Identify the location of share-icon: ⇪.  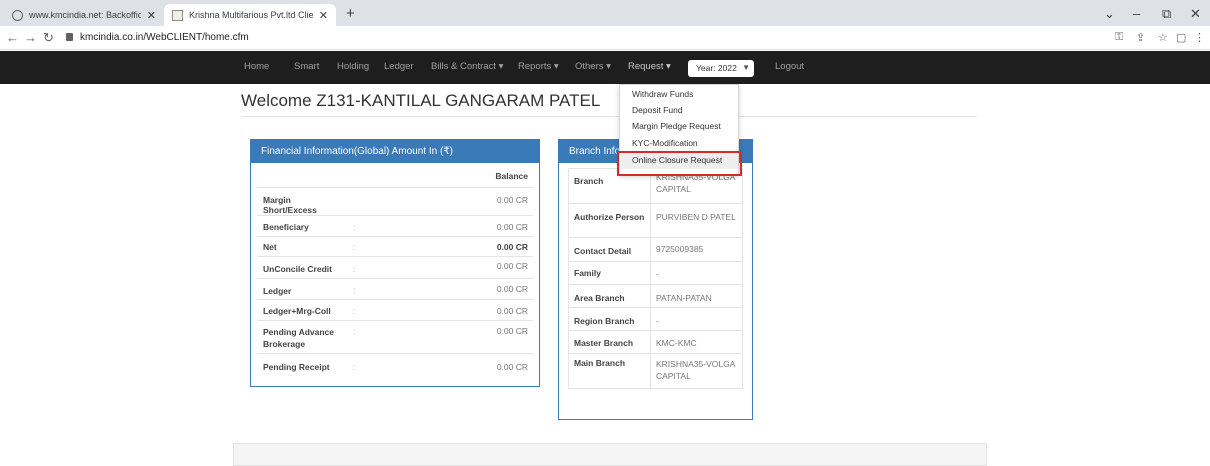
(1140, 37).